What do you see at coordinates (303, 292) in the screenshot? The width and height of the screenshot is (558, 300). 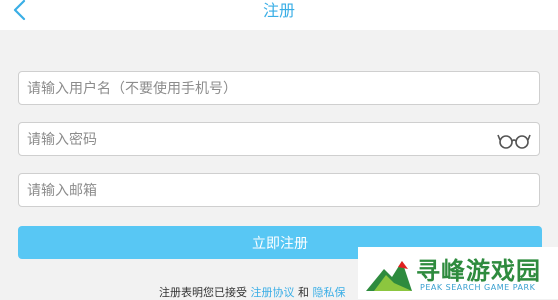 I see `terms-conjunction: 和` at bounding box center [303, 292].